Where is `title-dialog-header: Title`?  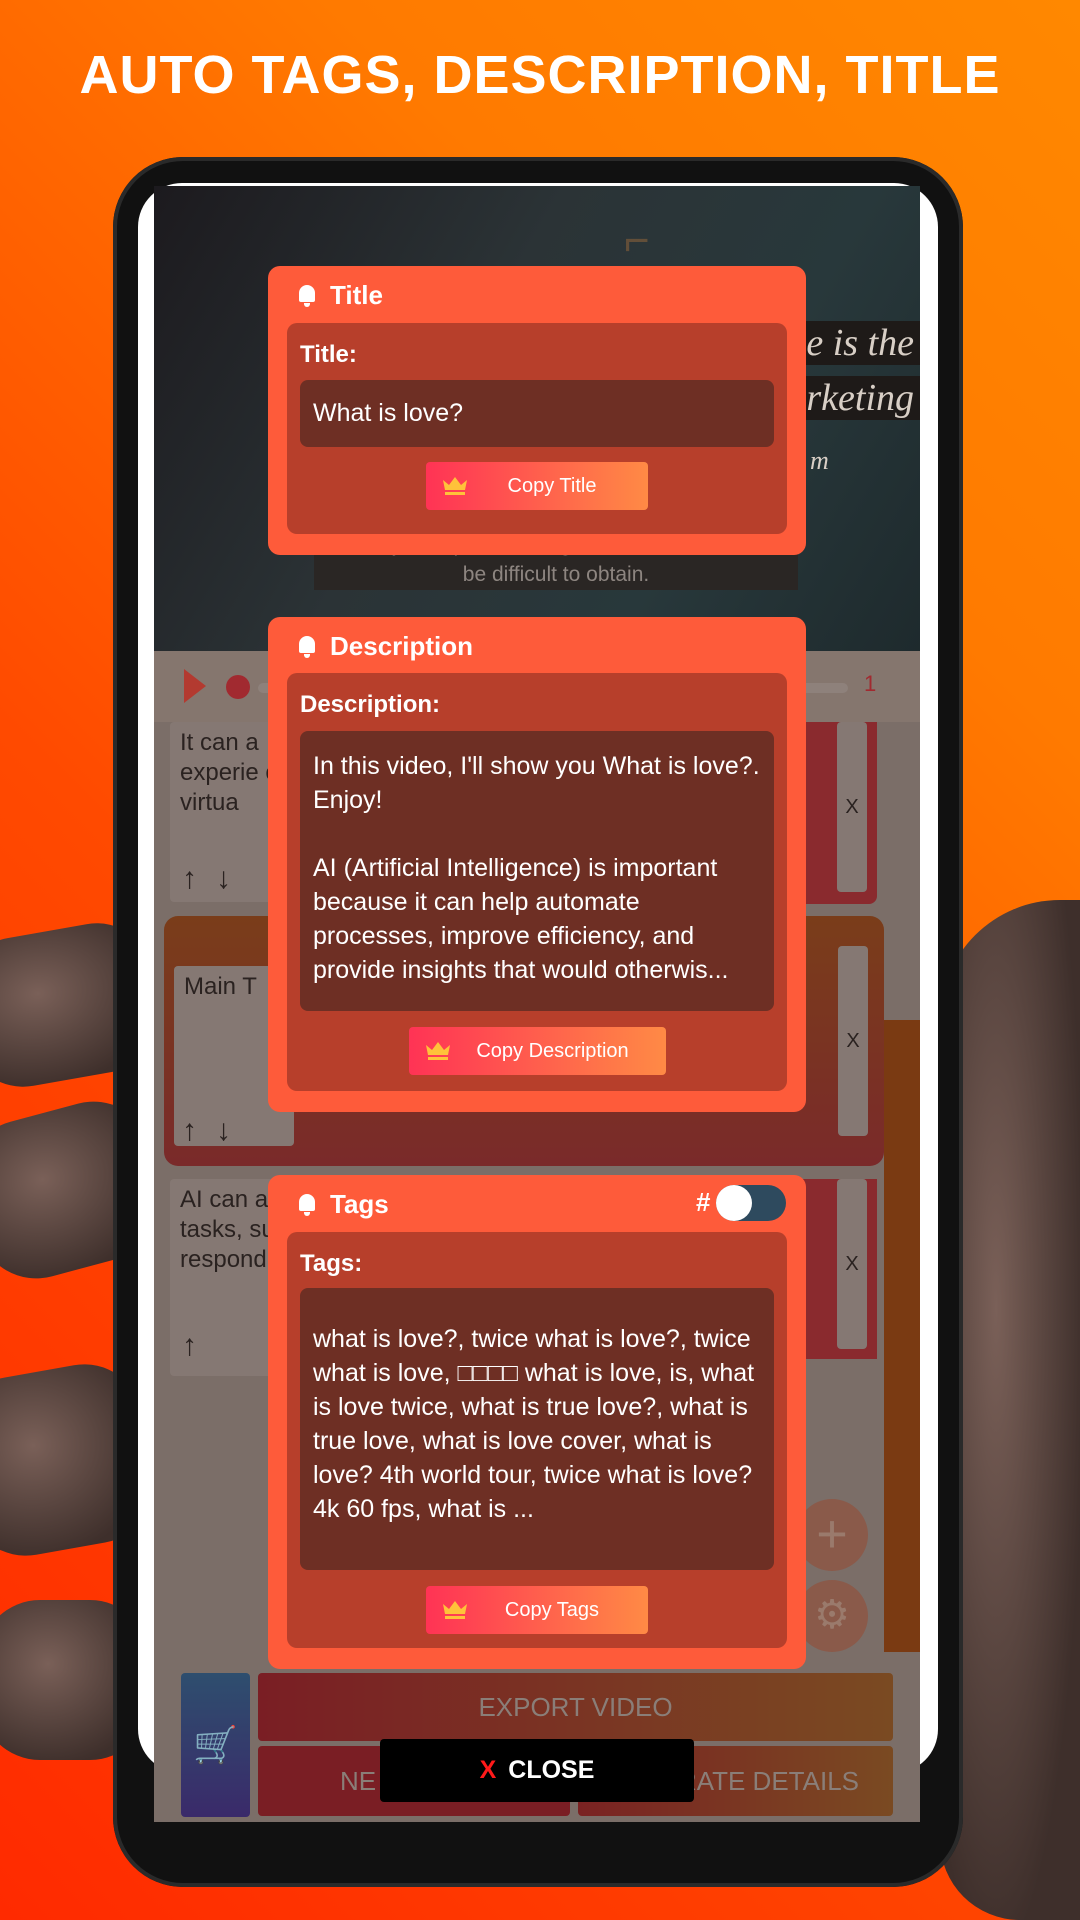
title-dialog-header: Title is located at coordinates (356, 295).